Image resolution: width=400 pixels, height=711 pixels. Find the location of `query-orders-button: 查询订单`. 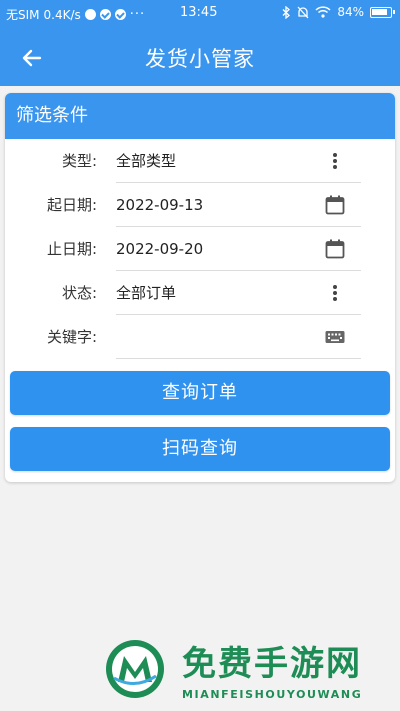

query-orders-button: 查询订单 is located at coordinates (200, 393).